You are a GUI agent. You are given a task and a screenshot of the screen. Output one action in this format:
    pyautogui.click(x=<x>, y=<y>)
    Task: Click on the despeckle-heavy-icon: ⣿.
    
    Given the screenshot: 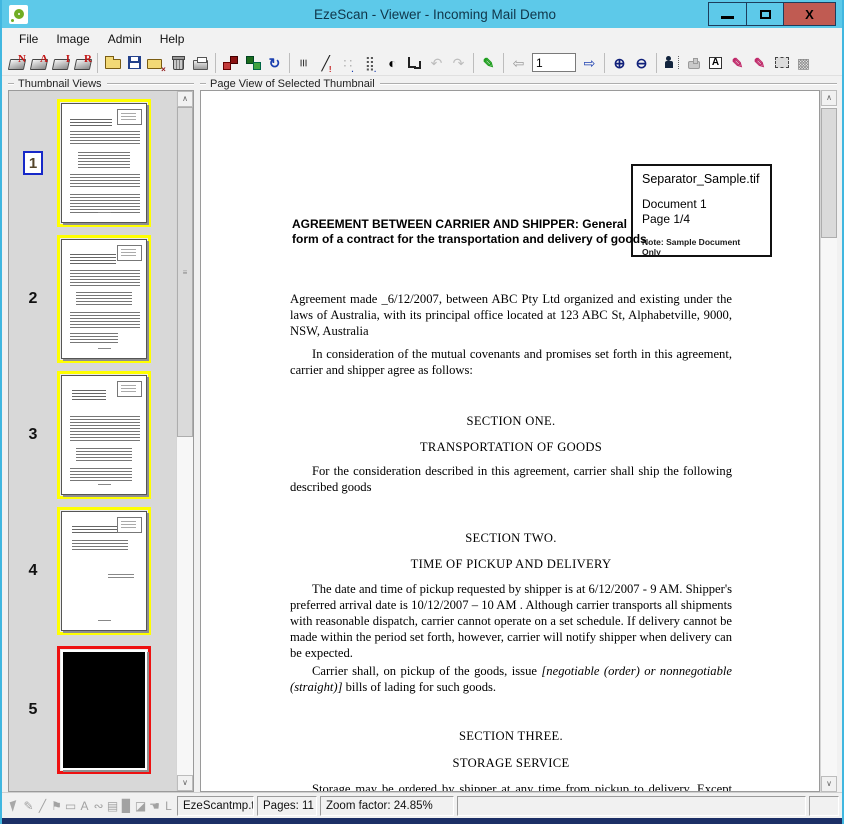 What is the action you would take?
    pyautogui.click(x=370, y=63)
    